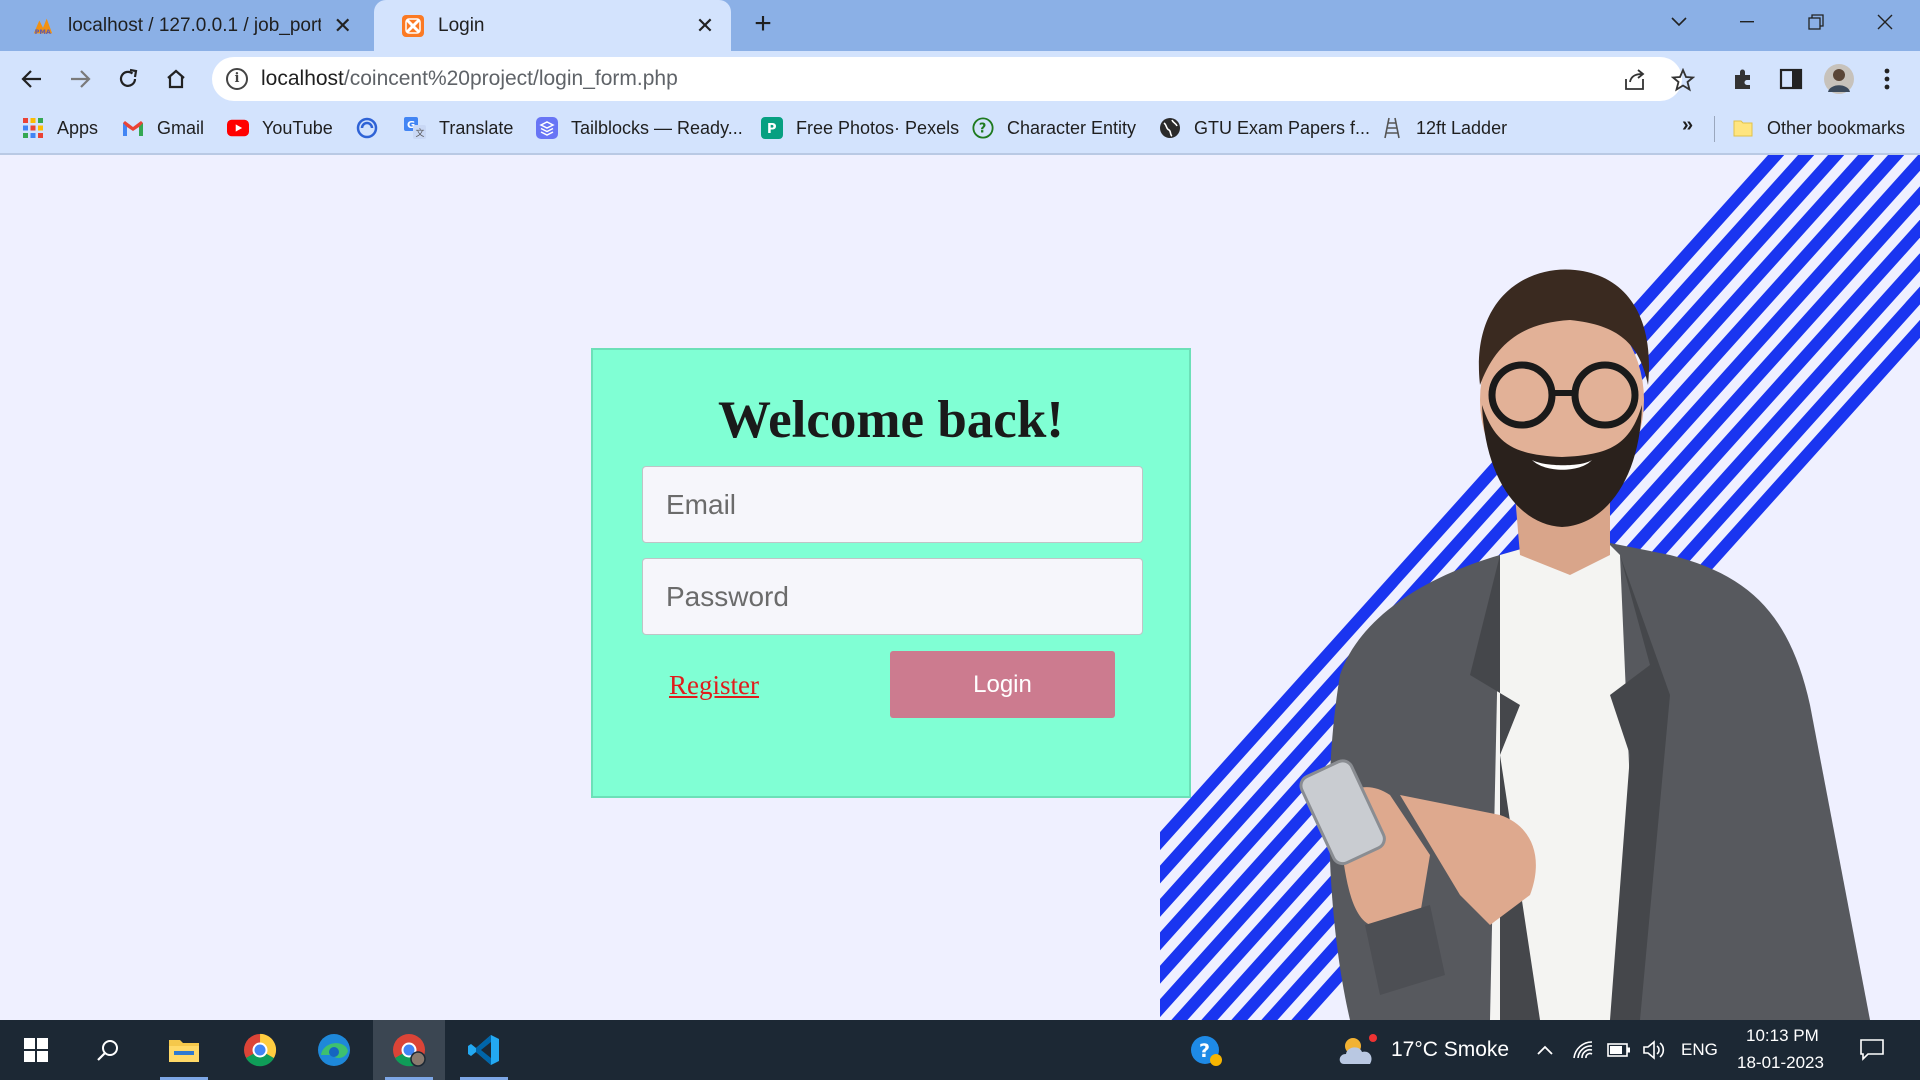  Describe the element at coordinates (420, 133) in the screenshot. I see `svg-text: 文` at that location.